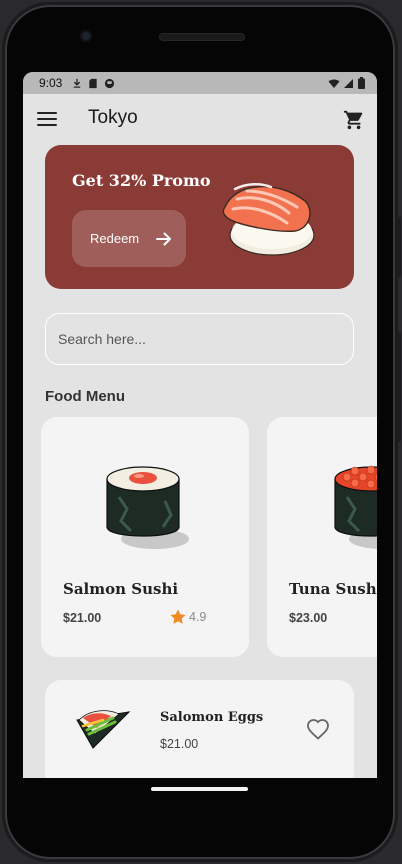 This screenshot has width=402, height=864. Describe the element at coordinates (113, 117) in the screenshot. I see `page-title: Tokyo` at that location.